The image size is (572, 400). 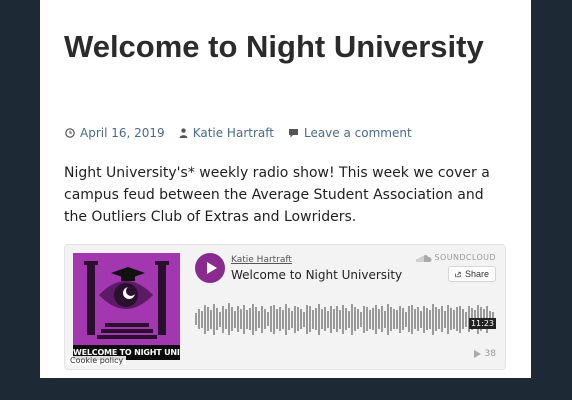 What do you see at coordinates (261, 260) in the screenshot?
I see `artist-link: Katie Hartraft` at bounding box center [261, 260].